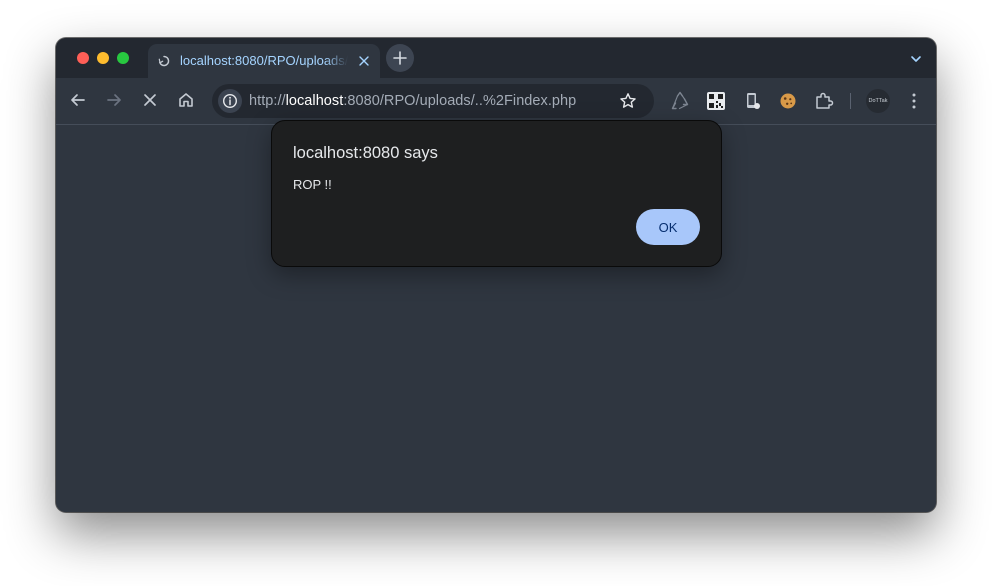  I want to click on alert-dialog: localhost:8080 says ROP !! OK, so click(496, 193).